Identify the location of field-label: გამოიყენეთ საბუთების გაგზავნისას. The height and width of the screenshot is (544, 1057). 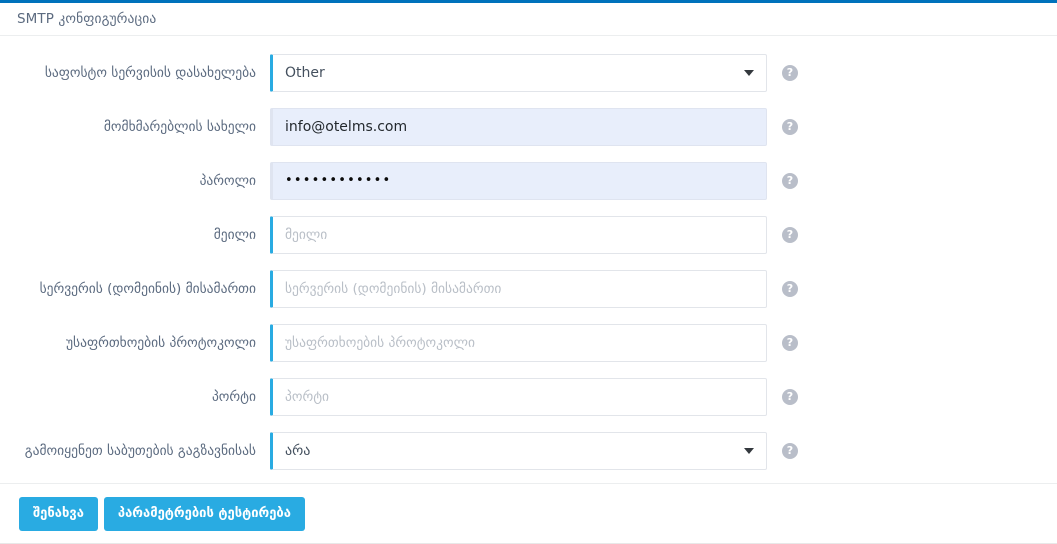
(140, 450).